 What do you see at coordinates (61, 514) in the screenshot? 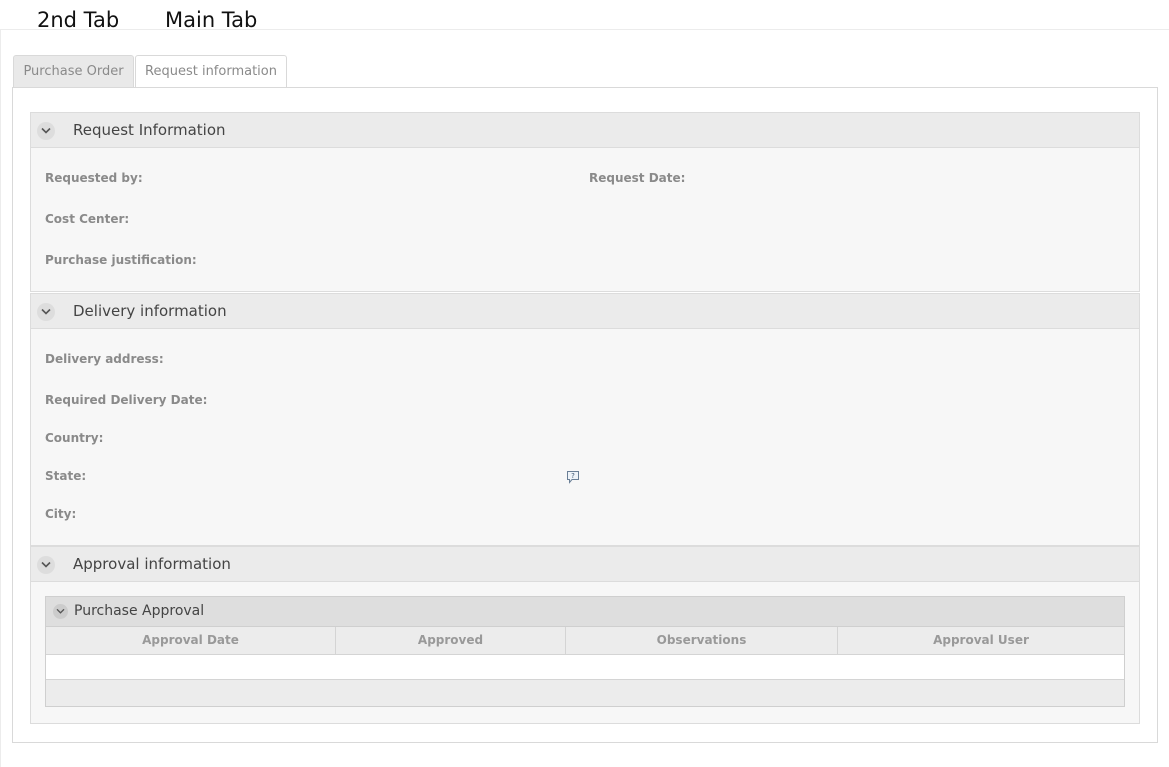
I see `label-city: City:` at bounding box center [61, 514].